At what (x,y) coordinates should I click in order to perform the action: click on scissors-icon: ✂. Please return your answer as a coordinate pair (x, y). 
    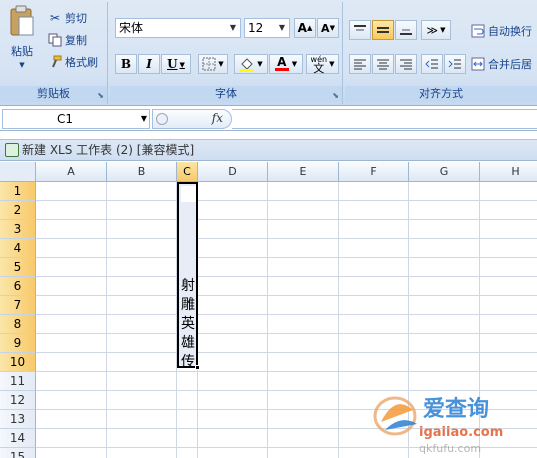
    Looking at the image, I should click on (55, 18).